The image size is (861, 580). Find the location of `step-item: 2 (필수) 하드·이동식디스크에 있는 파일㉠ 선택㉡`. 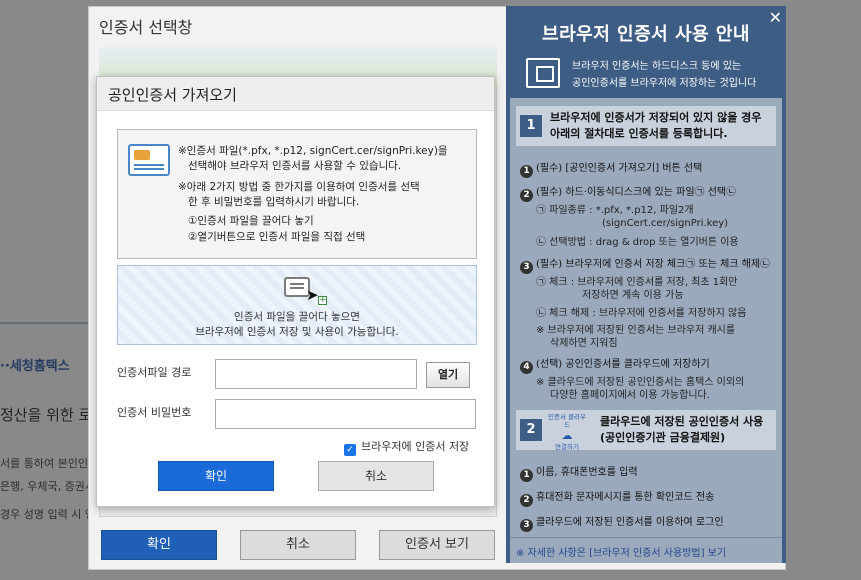

step-item: 2 (필수) 하드·이동식디스크에 있는 파일㉠ 선택㉡ is located at coordinates (628, 194).